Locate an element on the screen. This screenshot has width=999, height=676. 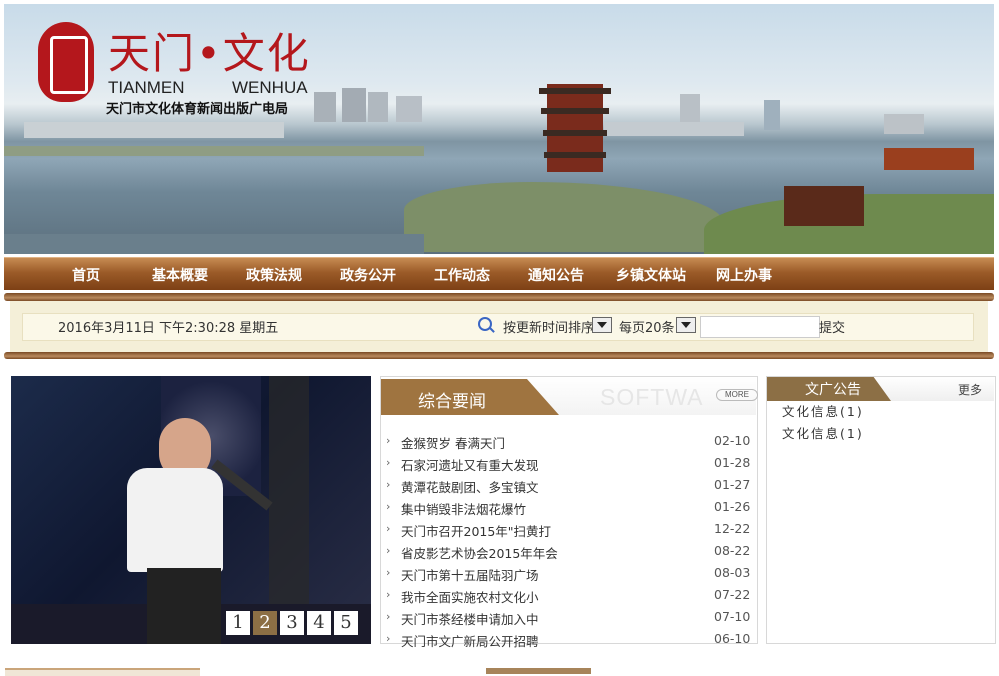
news-item: › 金猴贺岁 春满天门 02-10 is located at coordinates (571, 443).